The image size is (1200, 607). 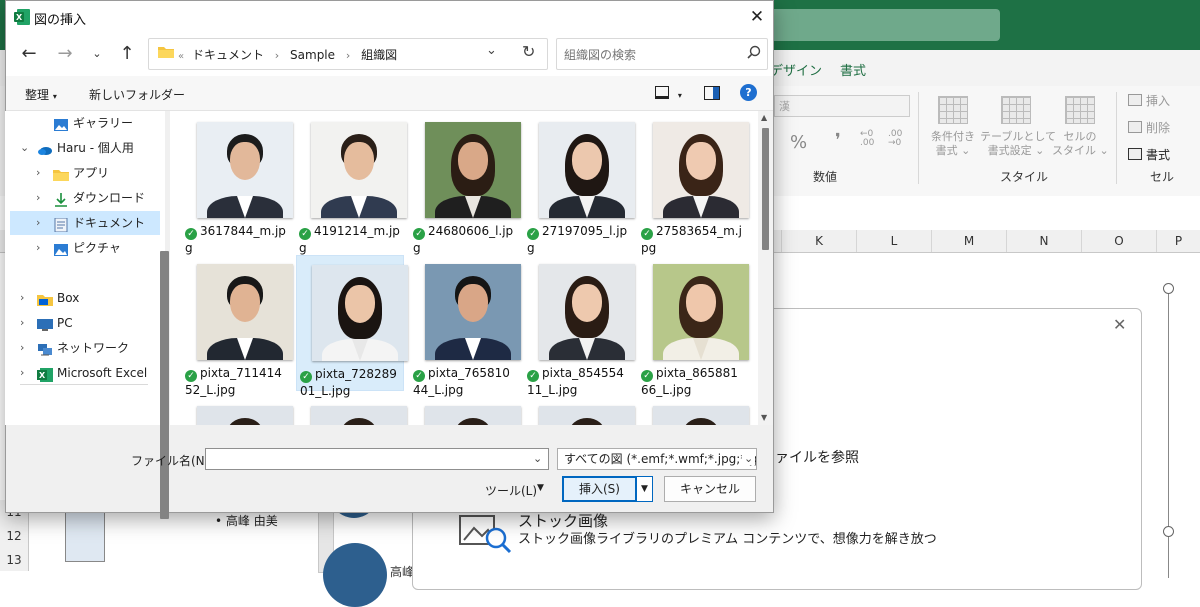 What do you see at coordinates (1080, 127) in the screenshot?
I see `cell-style-button: セルの スタイル ⌄` at bounding box center [1080, 127].